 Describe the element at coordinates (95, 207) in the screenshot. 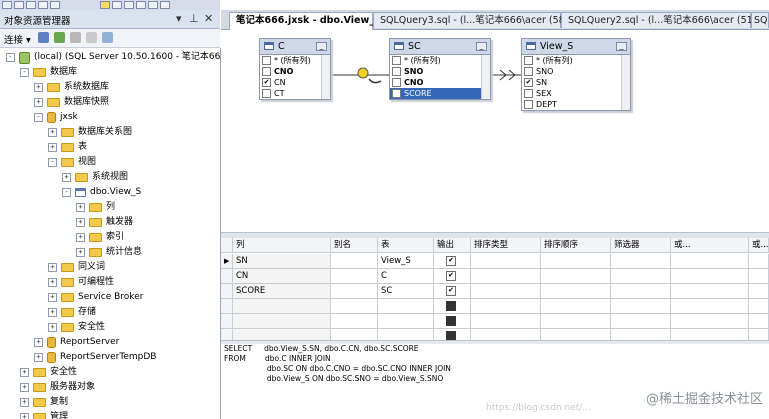

I see `tree-node: + 列` at that location.